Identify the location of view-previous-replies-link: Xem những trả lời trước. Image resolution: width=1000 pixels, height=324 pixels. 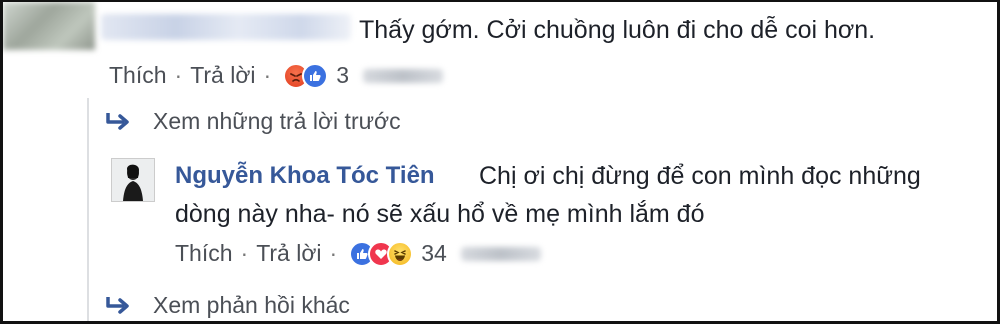
(252, 121).